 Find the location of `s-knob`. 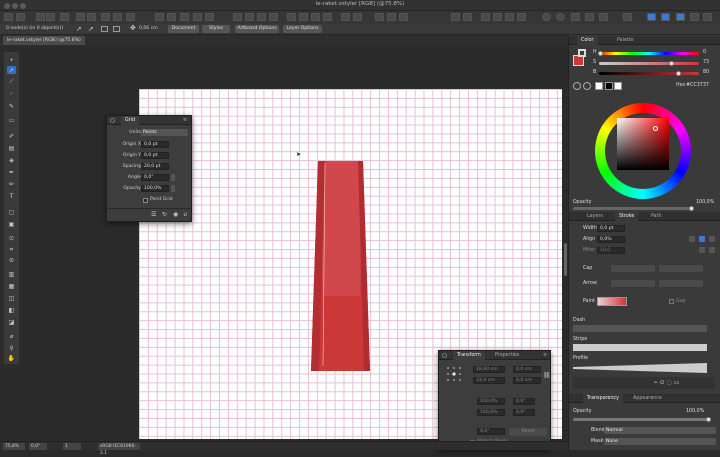

s-knob is located at coordinates (671, 63).